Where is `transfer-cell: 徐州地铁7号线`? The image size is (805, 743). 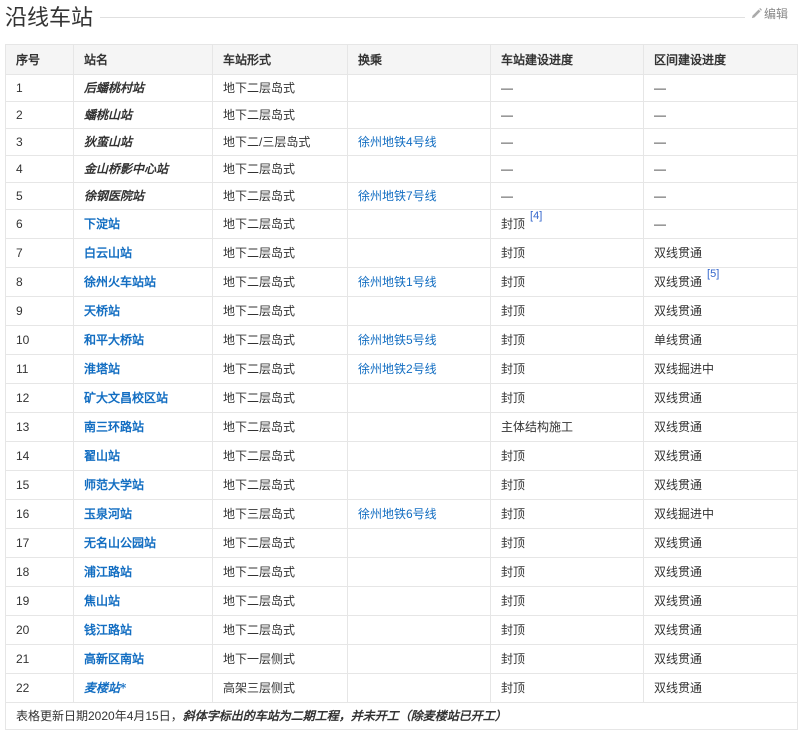
transfer-cell: 徐州地铁7号线 is located at coordinates (419, 196).